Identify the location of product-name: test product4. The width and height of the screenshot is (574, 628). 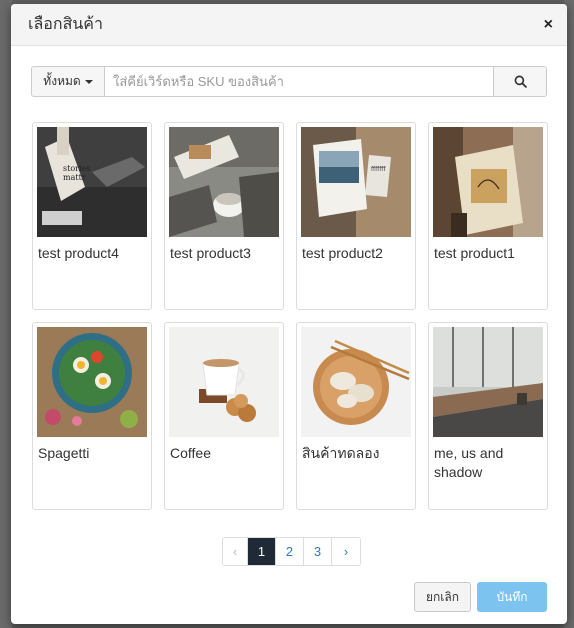
(78, 253).